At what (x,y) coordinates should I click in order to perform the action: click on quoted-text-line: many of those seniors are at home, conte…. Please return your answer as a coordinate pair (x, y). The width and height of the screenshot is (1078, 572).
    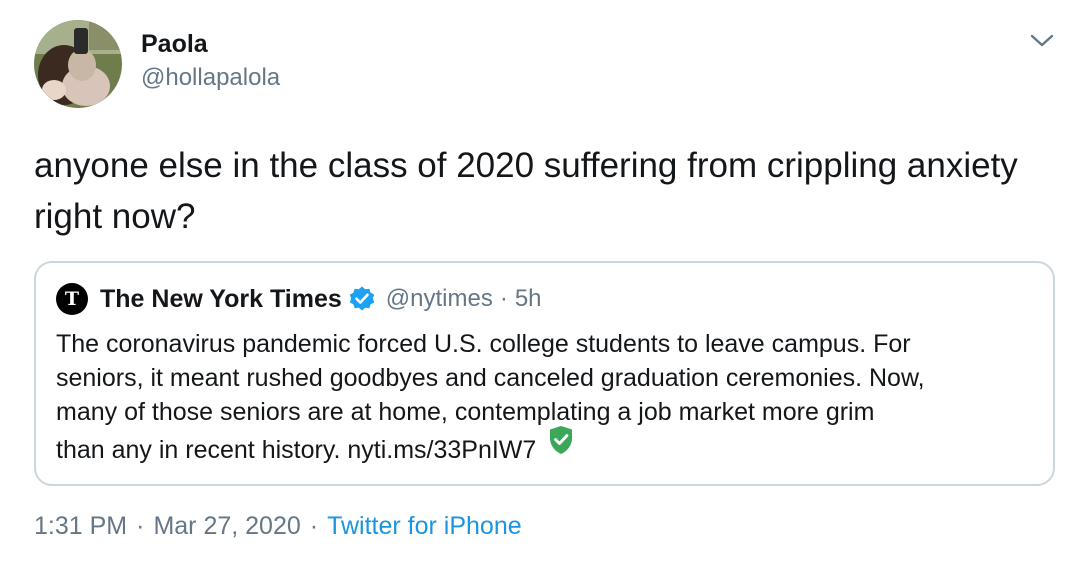
    Looking at the image, I should click on (465, 412).